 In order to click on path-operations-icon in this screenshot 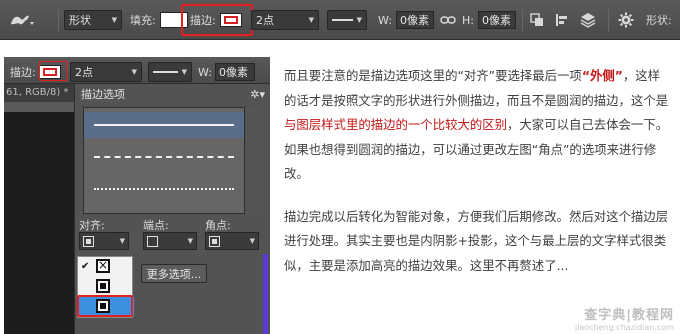, I will do `click(536, 19)`.